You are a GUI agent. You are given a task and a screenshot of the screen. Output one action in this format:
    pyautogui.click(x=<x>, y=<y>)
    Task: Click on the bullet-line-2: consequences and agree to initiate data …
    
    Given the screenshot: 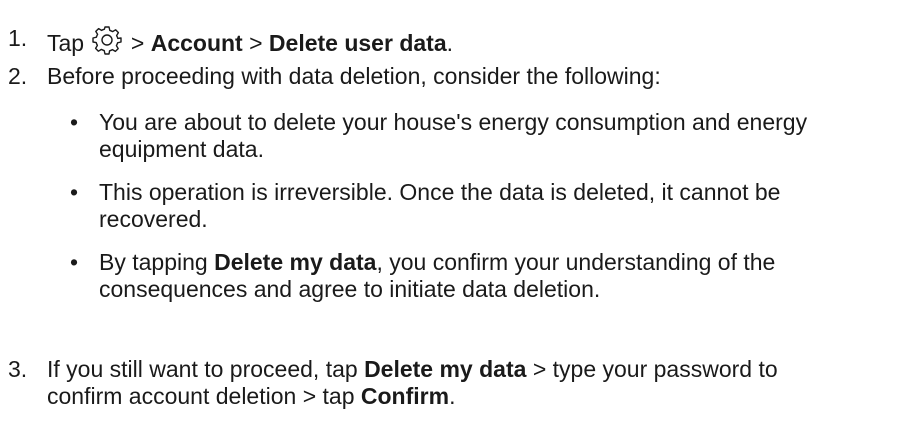 What is the action you would take?
    pyautogui.click(x=350, y=289)
    